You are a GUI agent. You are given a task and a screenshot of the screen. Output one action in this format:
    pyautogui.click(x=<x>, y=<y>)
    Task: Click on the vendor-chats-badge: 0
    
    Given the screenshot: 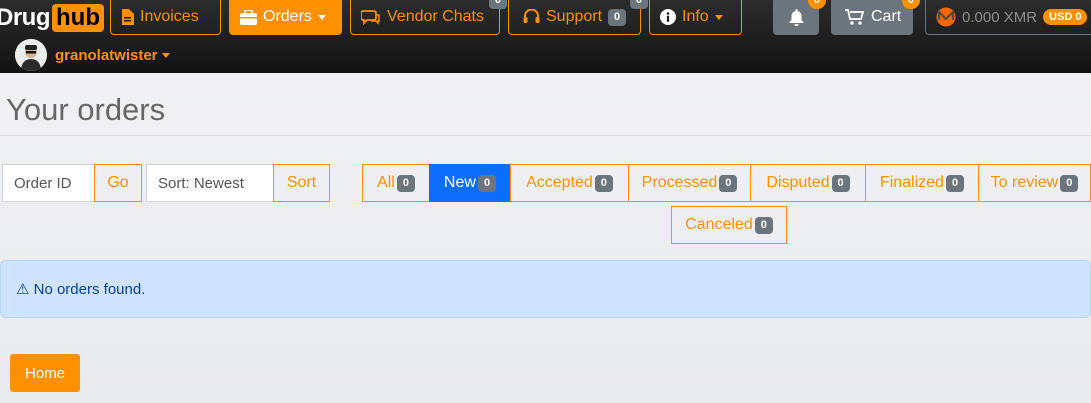 What is the action you would take?
    pyautogui.click(x=497, y=4)
    